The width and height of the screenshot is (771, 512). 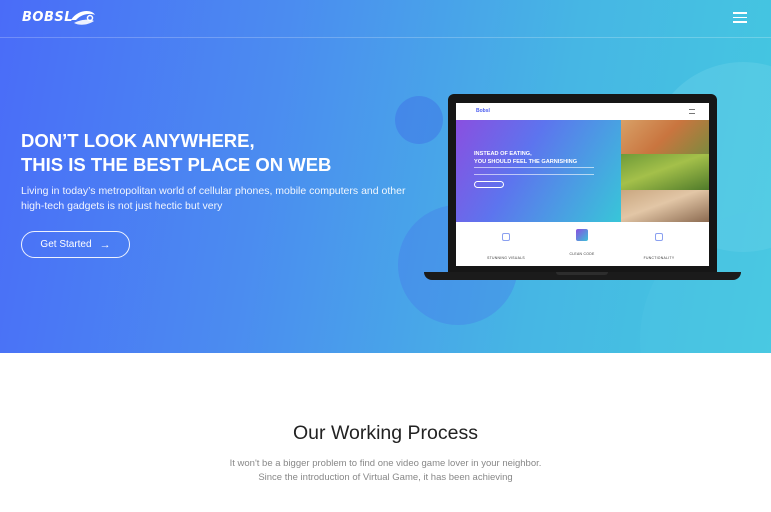 I want to click on mock-photo-person, so click(x=665, y=206).